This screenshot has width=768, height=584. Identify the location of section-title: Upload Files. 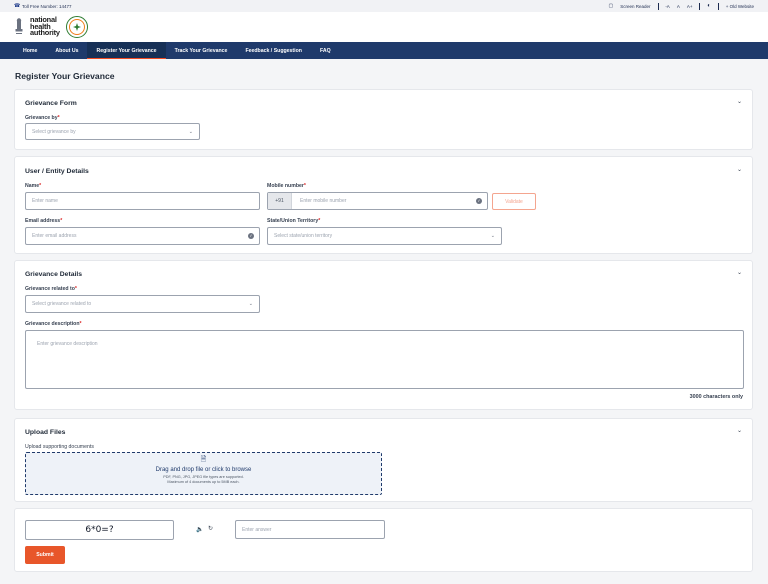
(45, 432).